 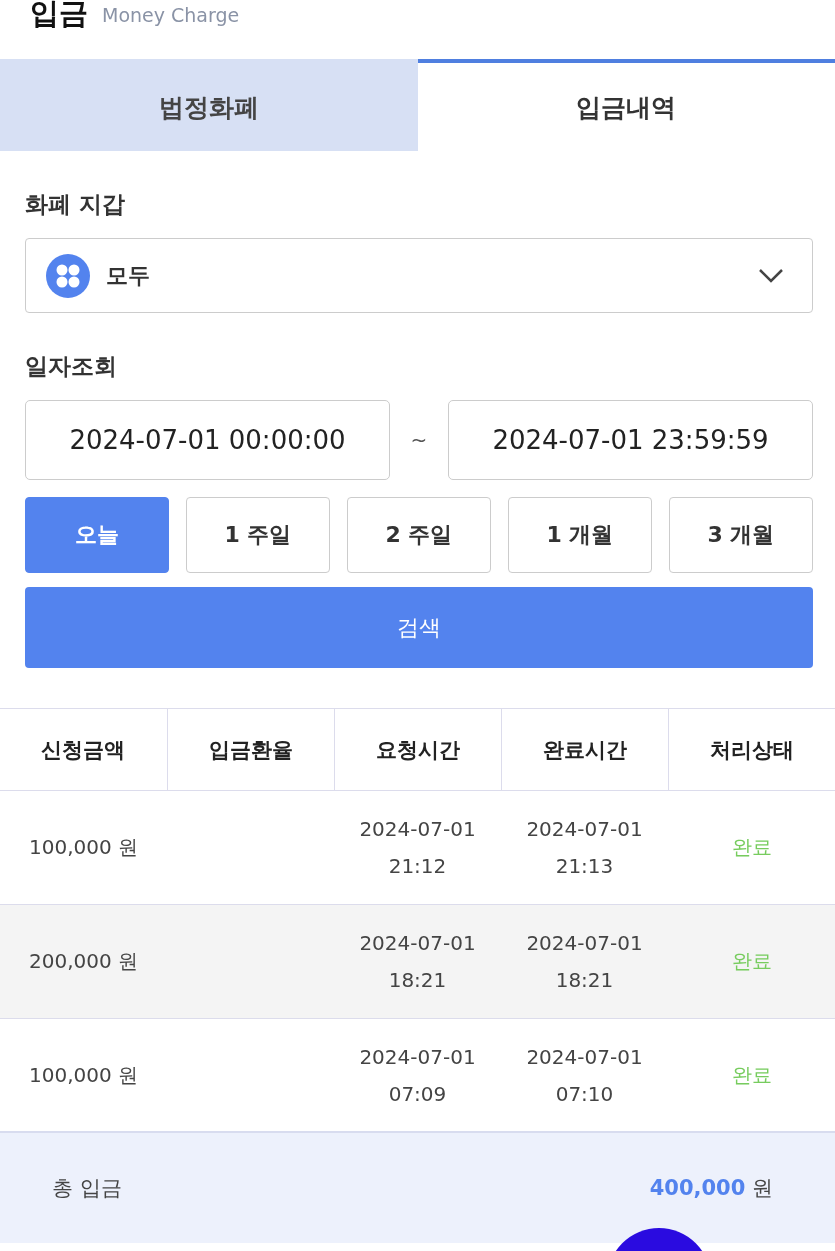 What do you see at coordinates (711, 1188) in the screenshot?
I see `total-amount: 400,000 원` at bounding box center [711, 1188].